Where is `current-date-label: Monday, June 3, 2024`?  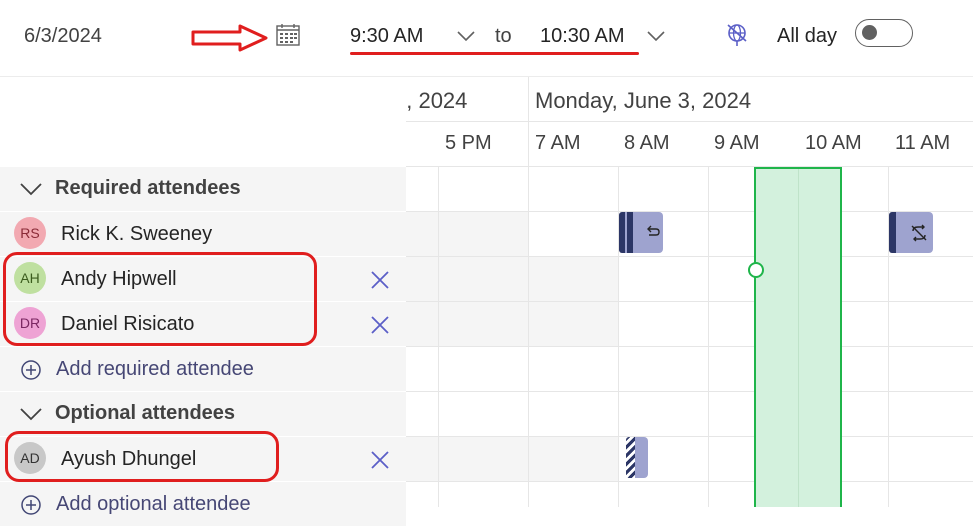 current-date-label: Monday, June 3, 2024 is located at coordinates (643, 100).